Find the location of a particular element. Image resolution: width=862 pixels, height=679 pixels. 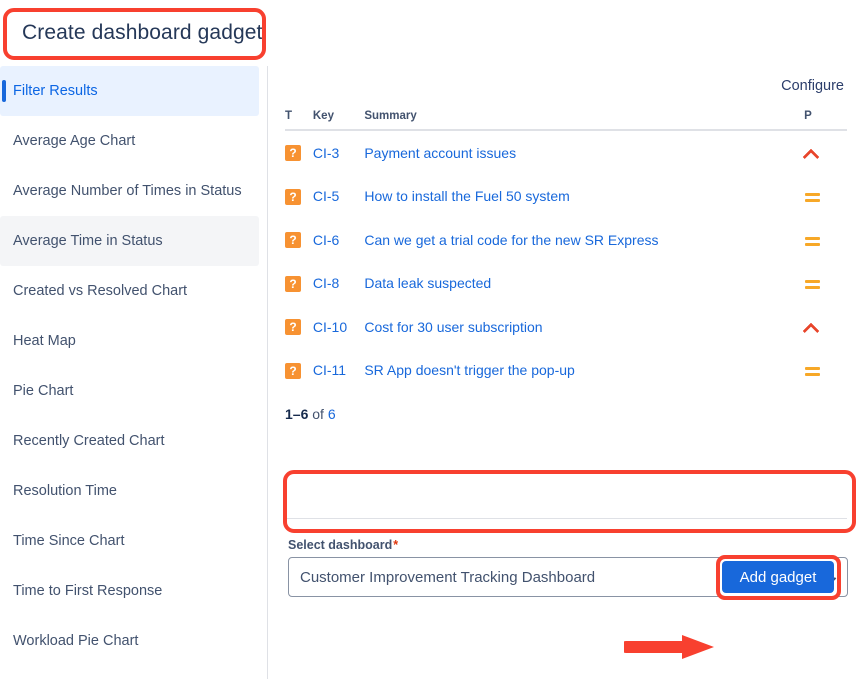

issue-key-cell: CI-5 is located at coordinates (338, 197).